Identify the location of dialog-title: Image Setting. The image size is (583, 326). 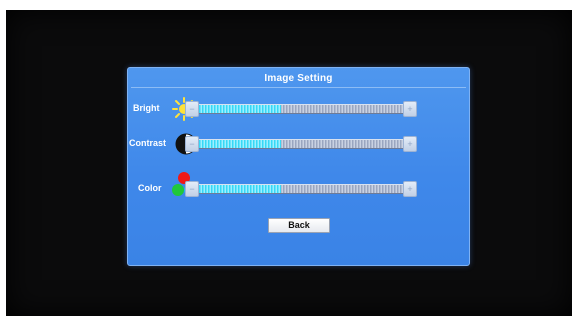
(298, 78).